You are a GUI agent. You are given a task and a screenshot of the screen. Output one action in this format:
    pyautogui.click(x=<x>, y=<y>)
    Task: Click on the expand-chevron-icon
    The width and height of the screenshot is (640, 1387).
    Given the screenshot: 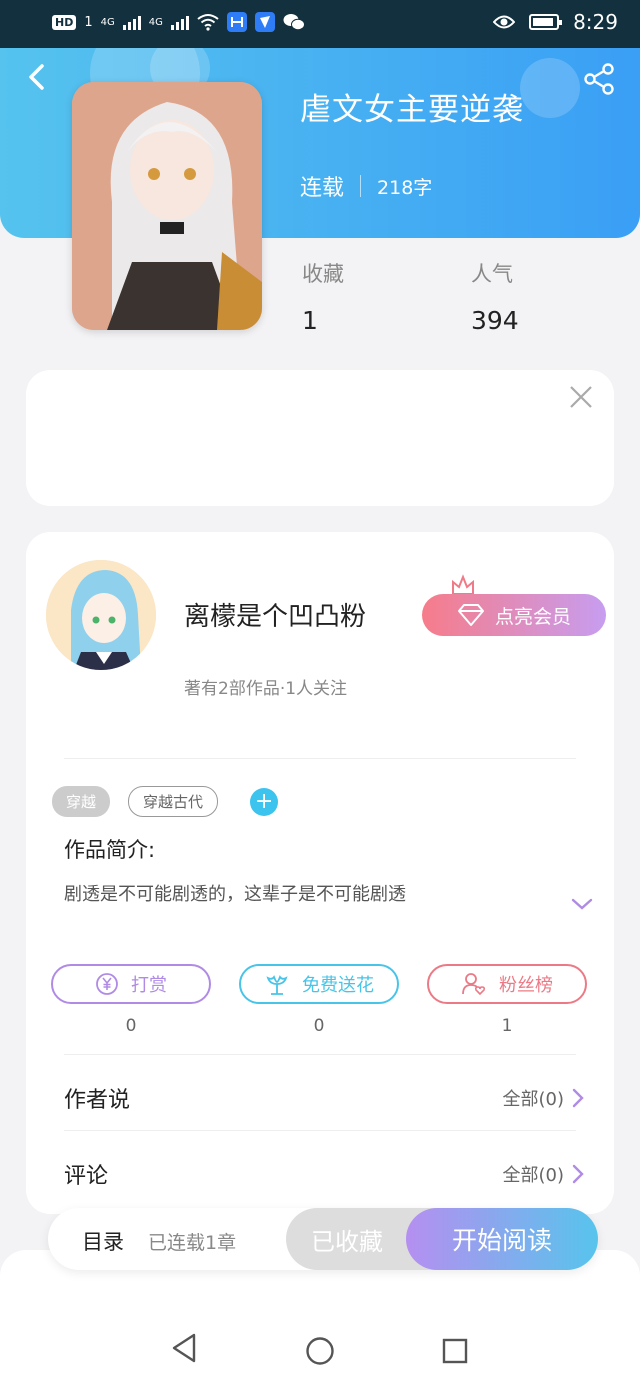 What is the action you would take?
    pyautogui.click(x=582, y=904)
    